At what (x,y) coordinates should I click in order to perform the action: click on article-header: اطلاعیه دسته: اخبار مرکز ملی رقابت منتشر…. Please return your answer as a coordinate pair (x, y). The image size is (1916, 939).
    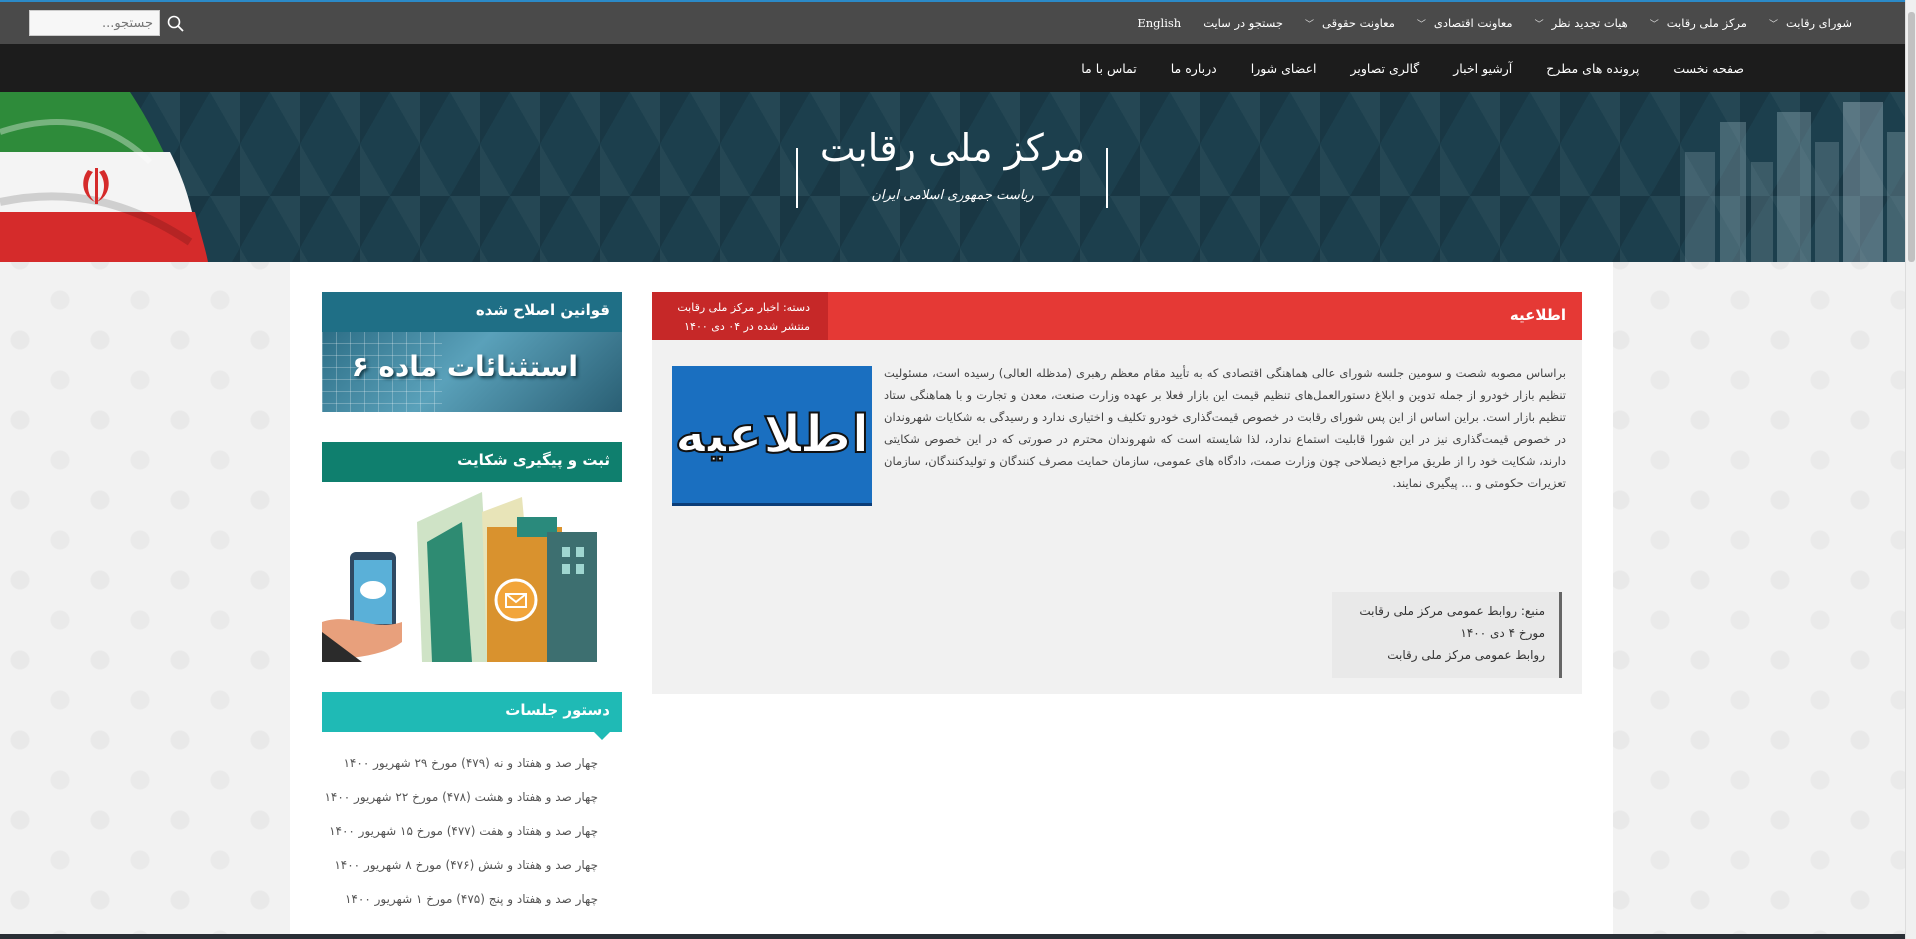
    Looking at the image, I should click on (1117, 316).